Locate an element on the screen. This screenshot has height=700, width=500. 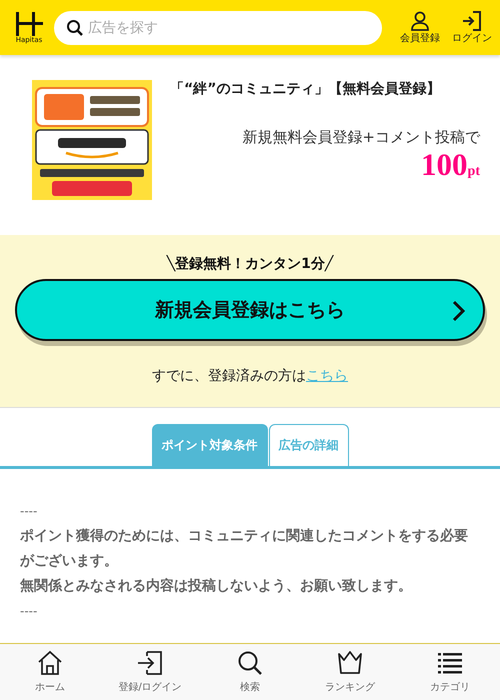
points-value: 100 is located at coordinates (444, 164).